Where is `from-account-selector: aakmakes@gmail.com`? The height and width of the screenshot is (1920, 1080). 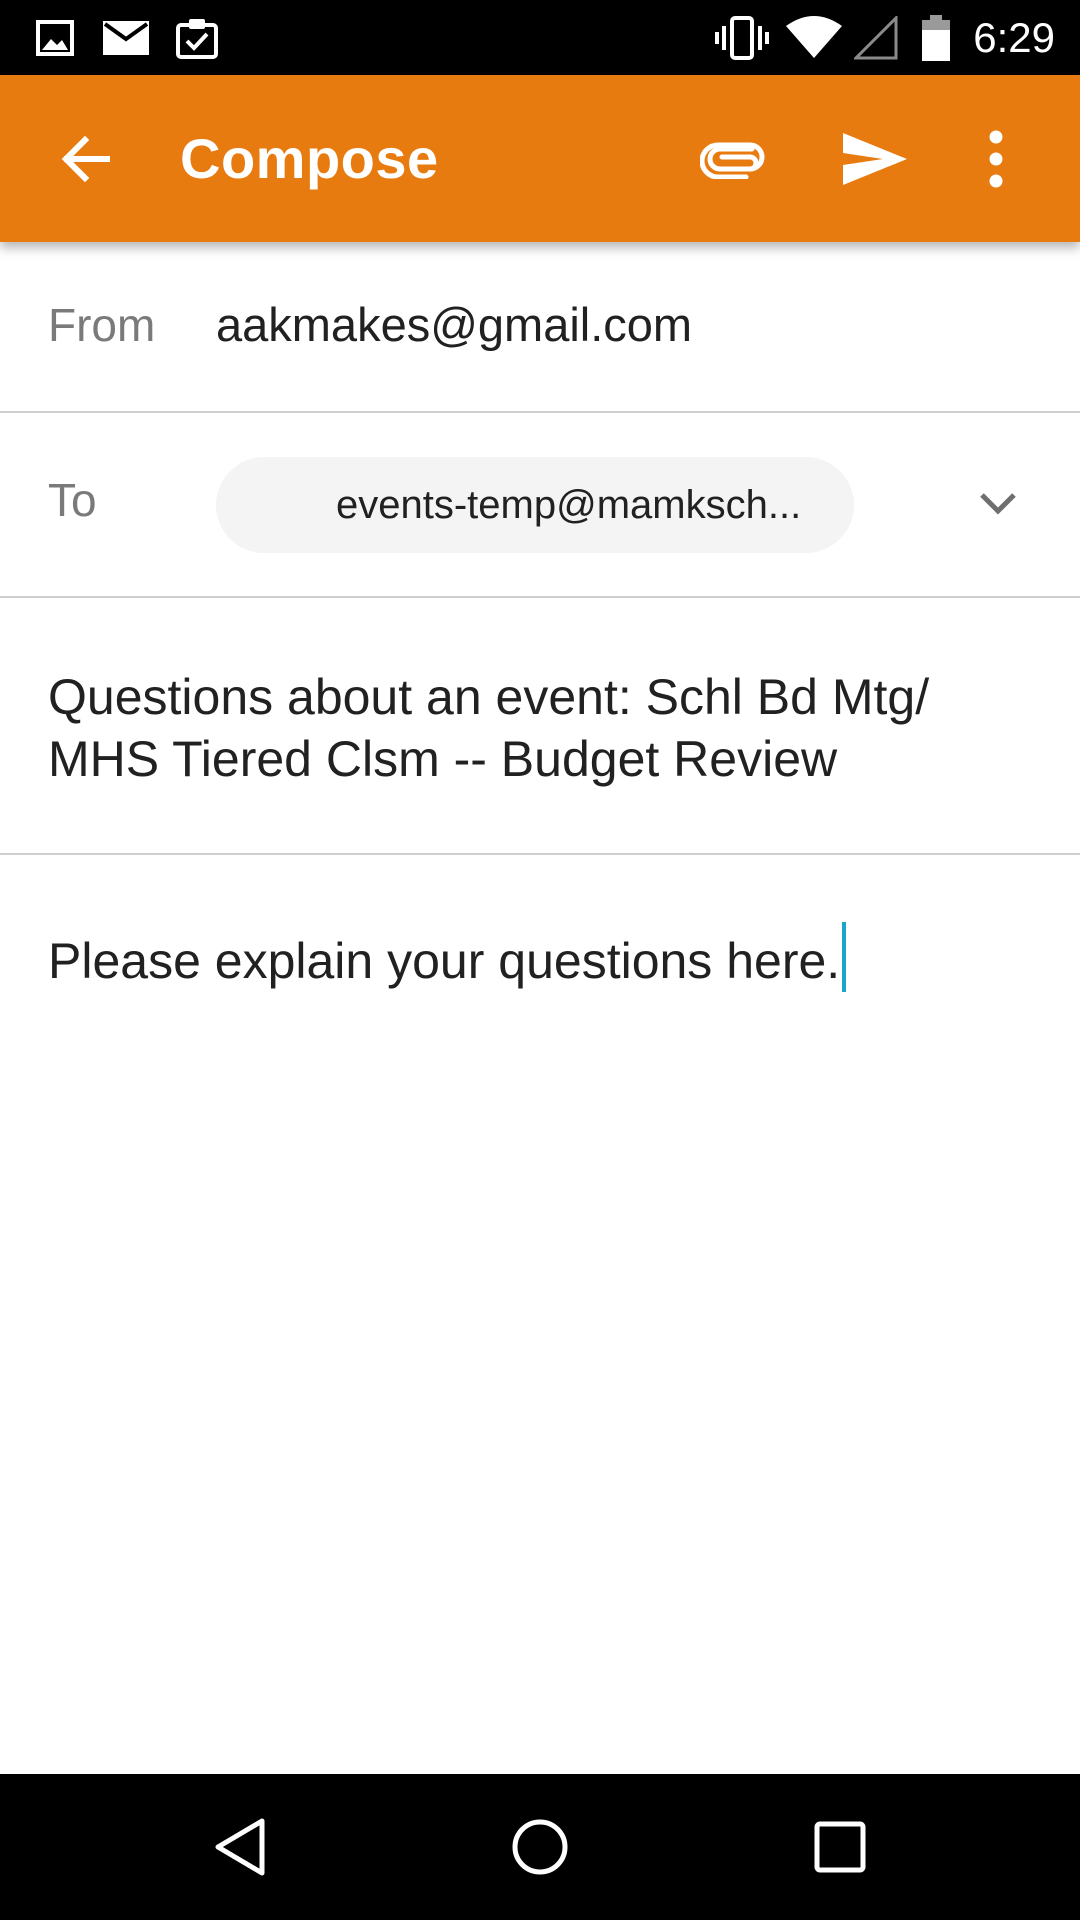 from-account-selector: aakmakes@gmail.com is located at coordinates (454, 324).